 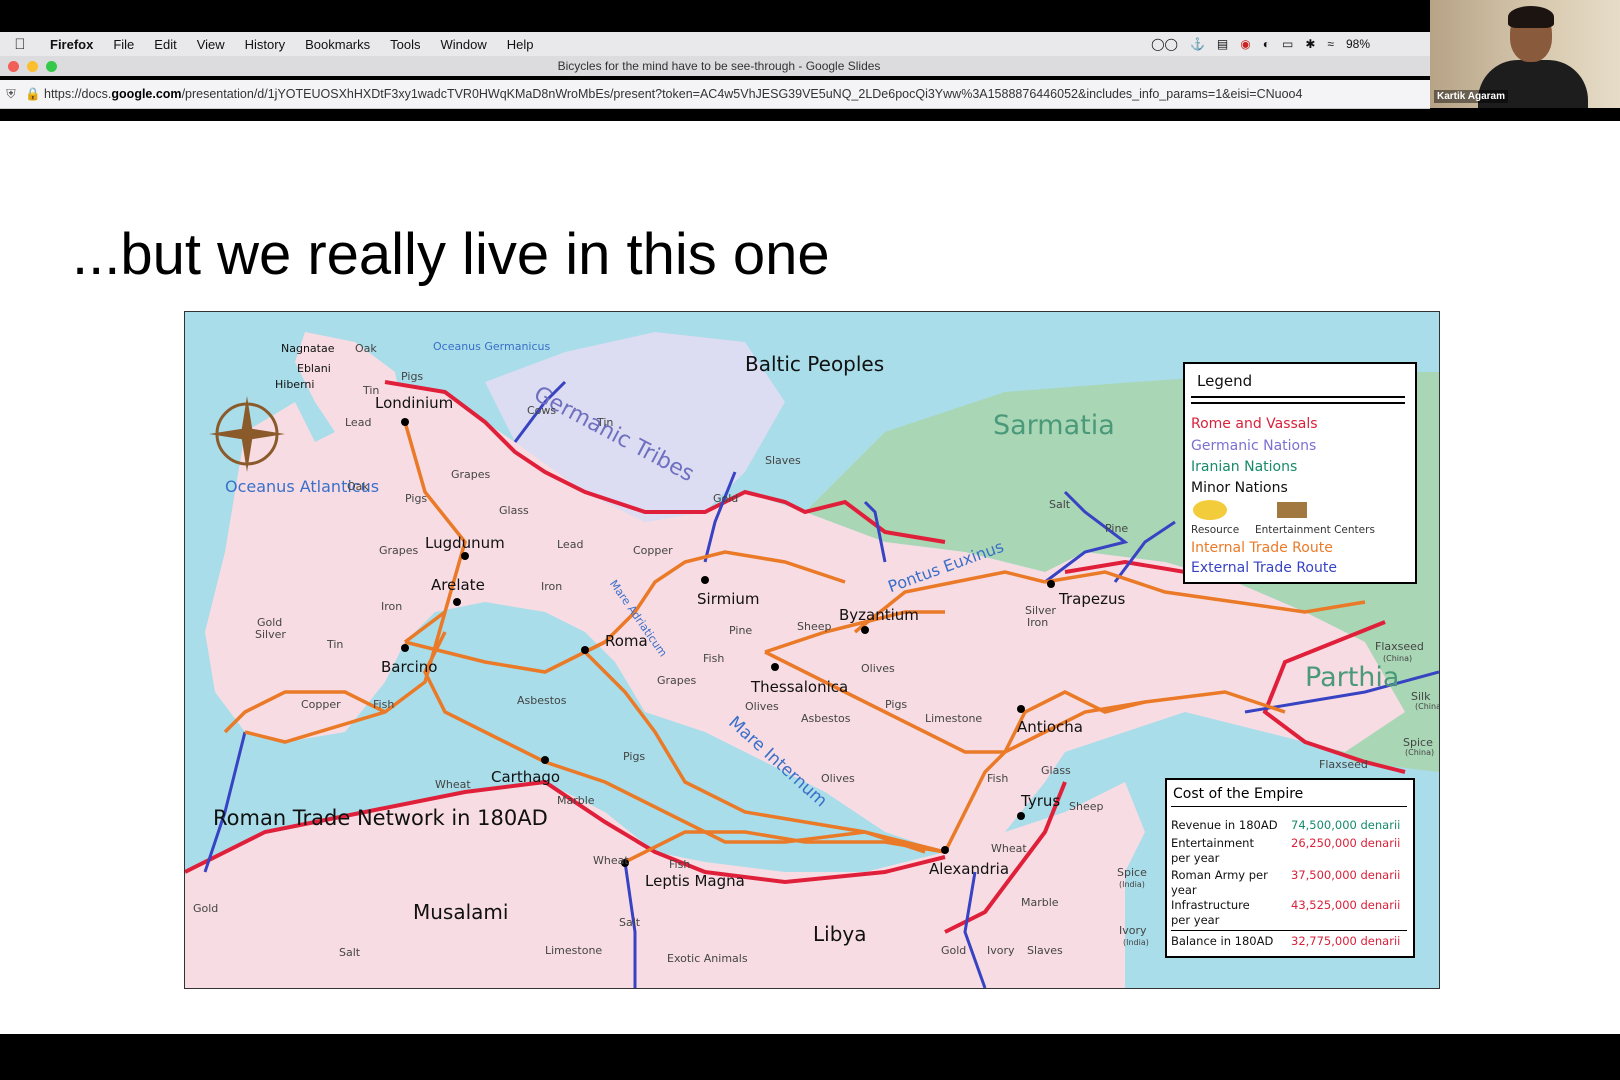 I want to click on shield-icon: ⛨, so click(x=11, y=94).